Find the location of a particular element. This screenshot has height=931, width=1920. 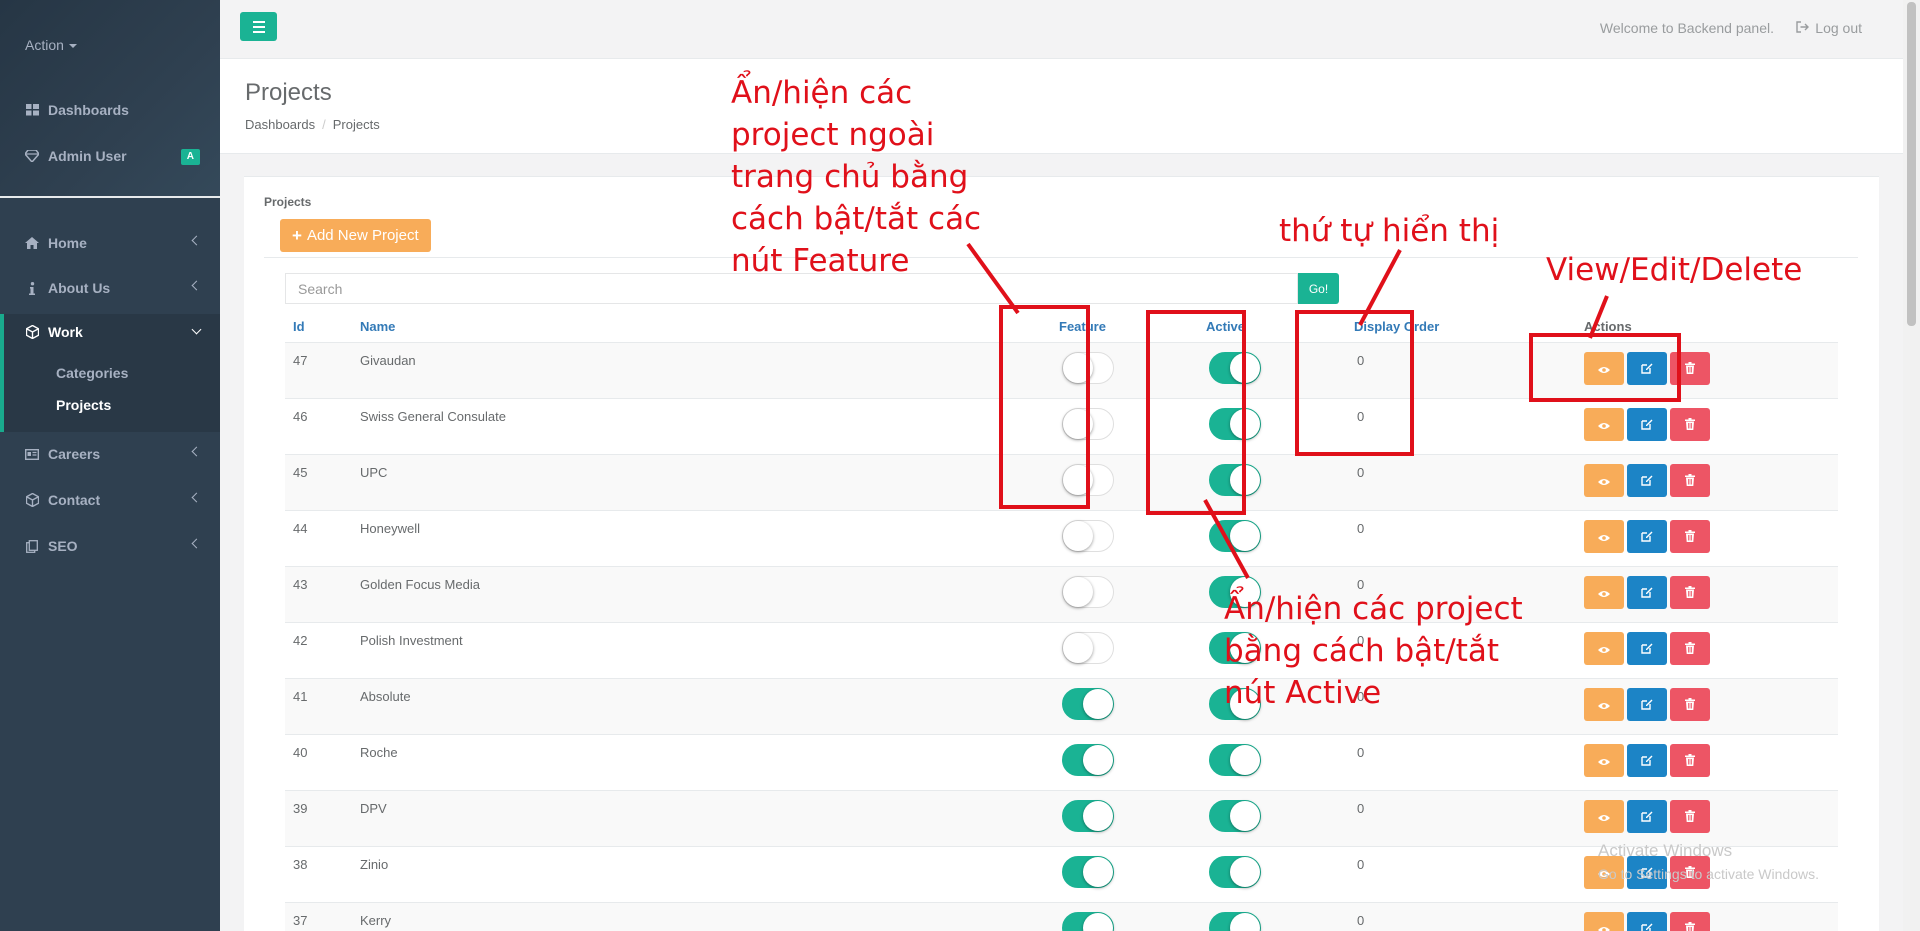

chevron-left-icon is located at coordinates (196, 543).